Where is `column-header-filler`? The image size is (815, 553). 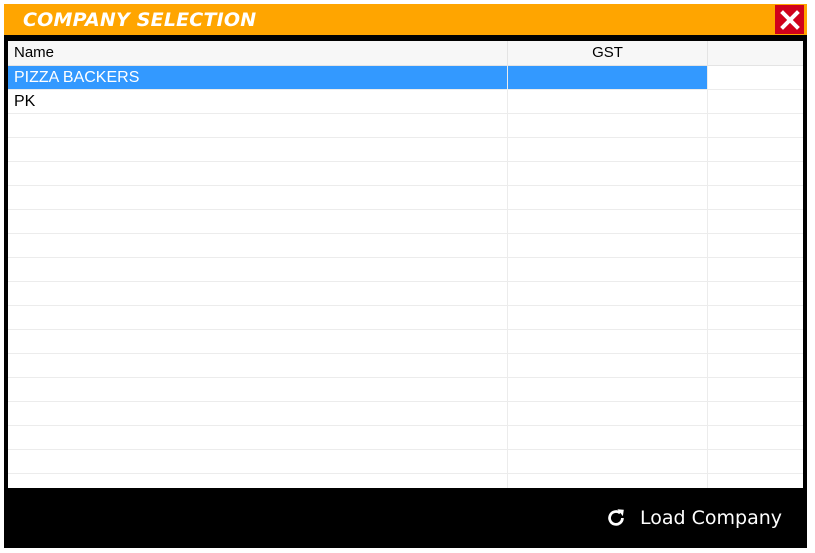 column-header-filler is located at coordinates (755, 53).